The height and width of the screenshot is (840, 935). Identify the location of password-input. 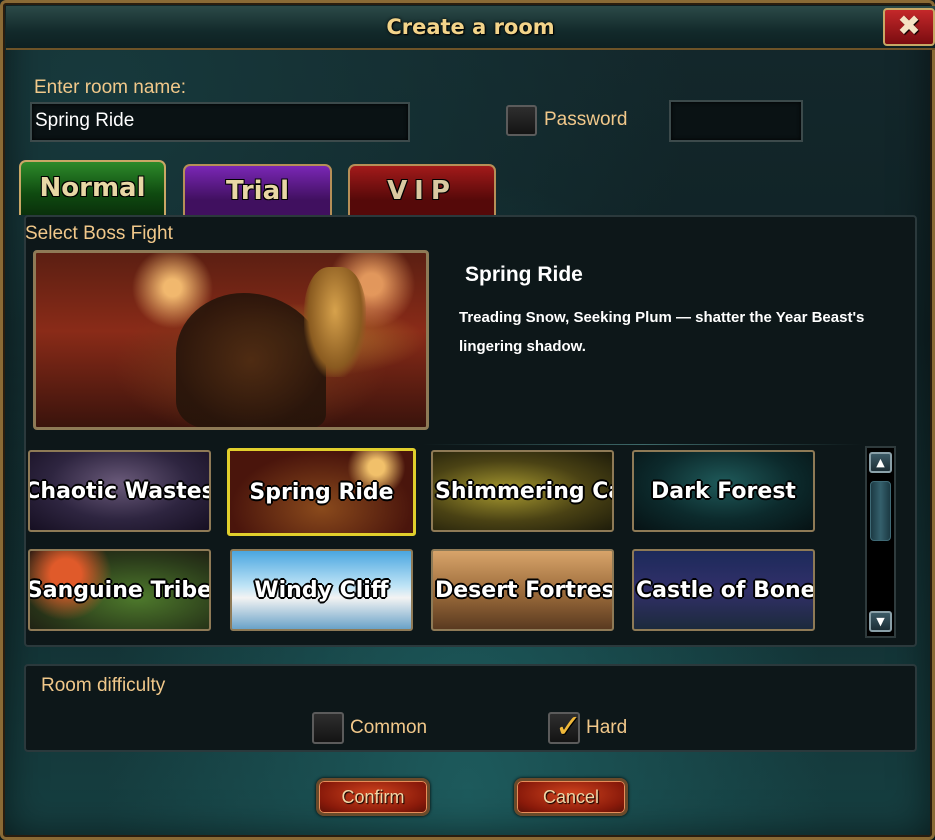
(736, 121).